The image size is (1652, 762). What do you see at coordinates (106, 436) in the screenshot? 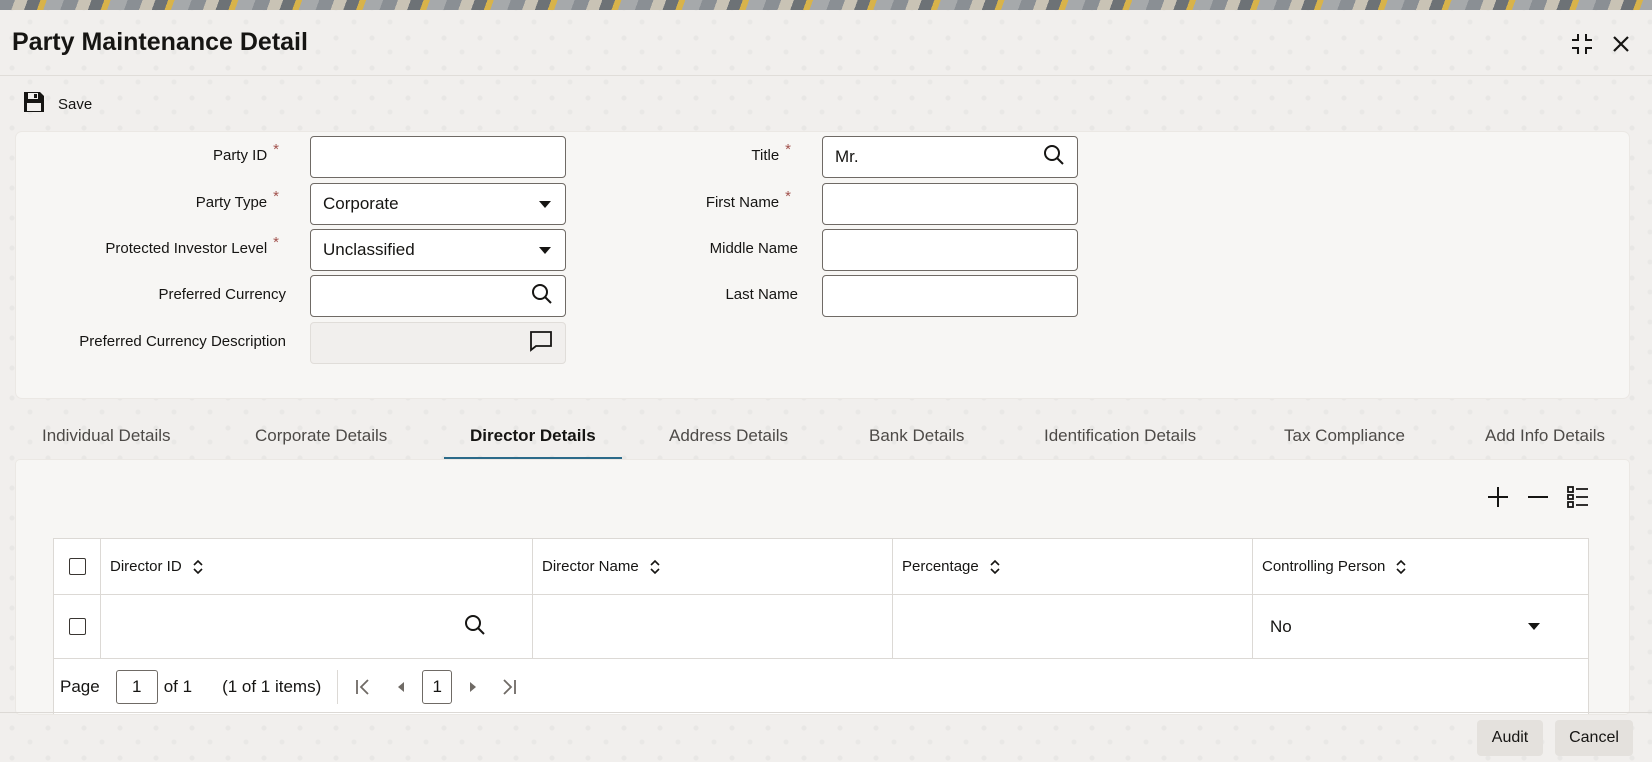
I see `tab-individual-details: Individual Details` at bounding box center [106, 436].